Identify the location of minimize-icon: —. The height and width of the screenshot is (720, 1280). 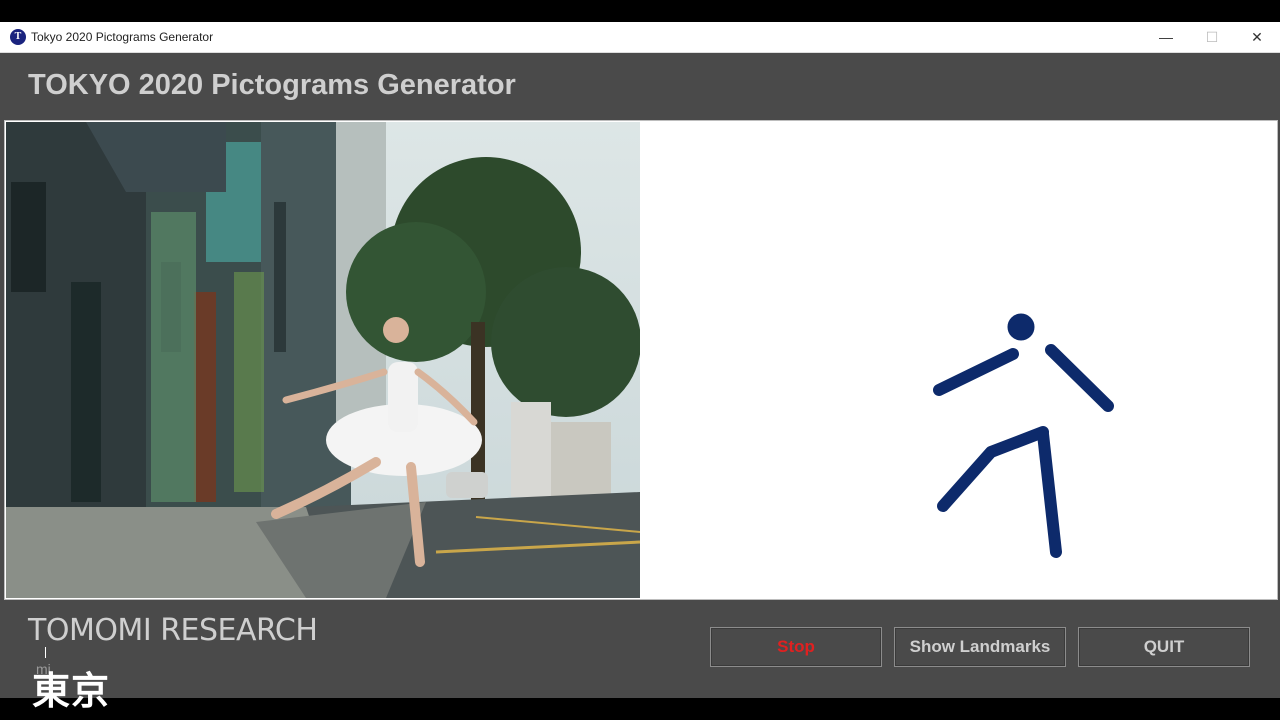
(1166, 37).